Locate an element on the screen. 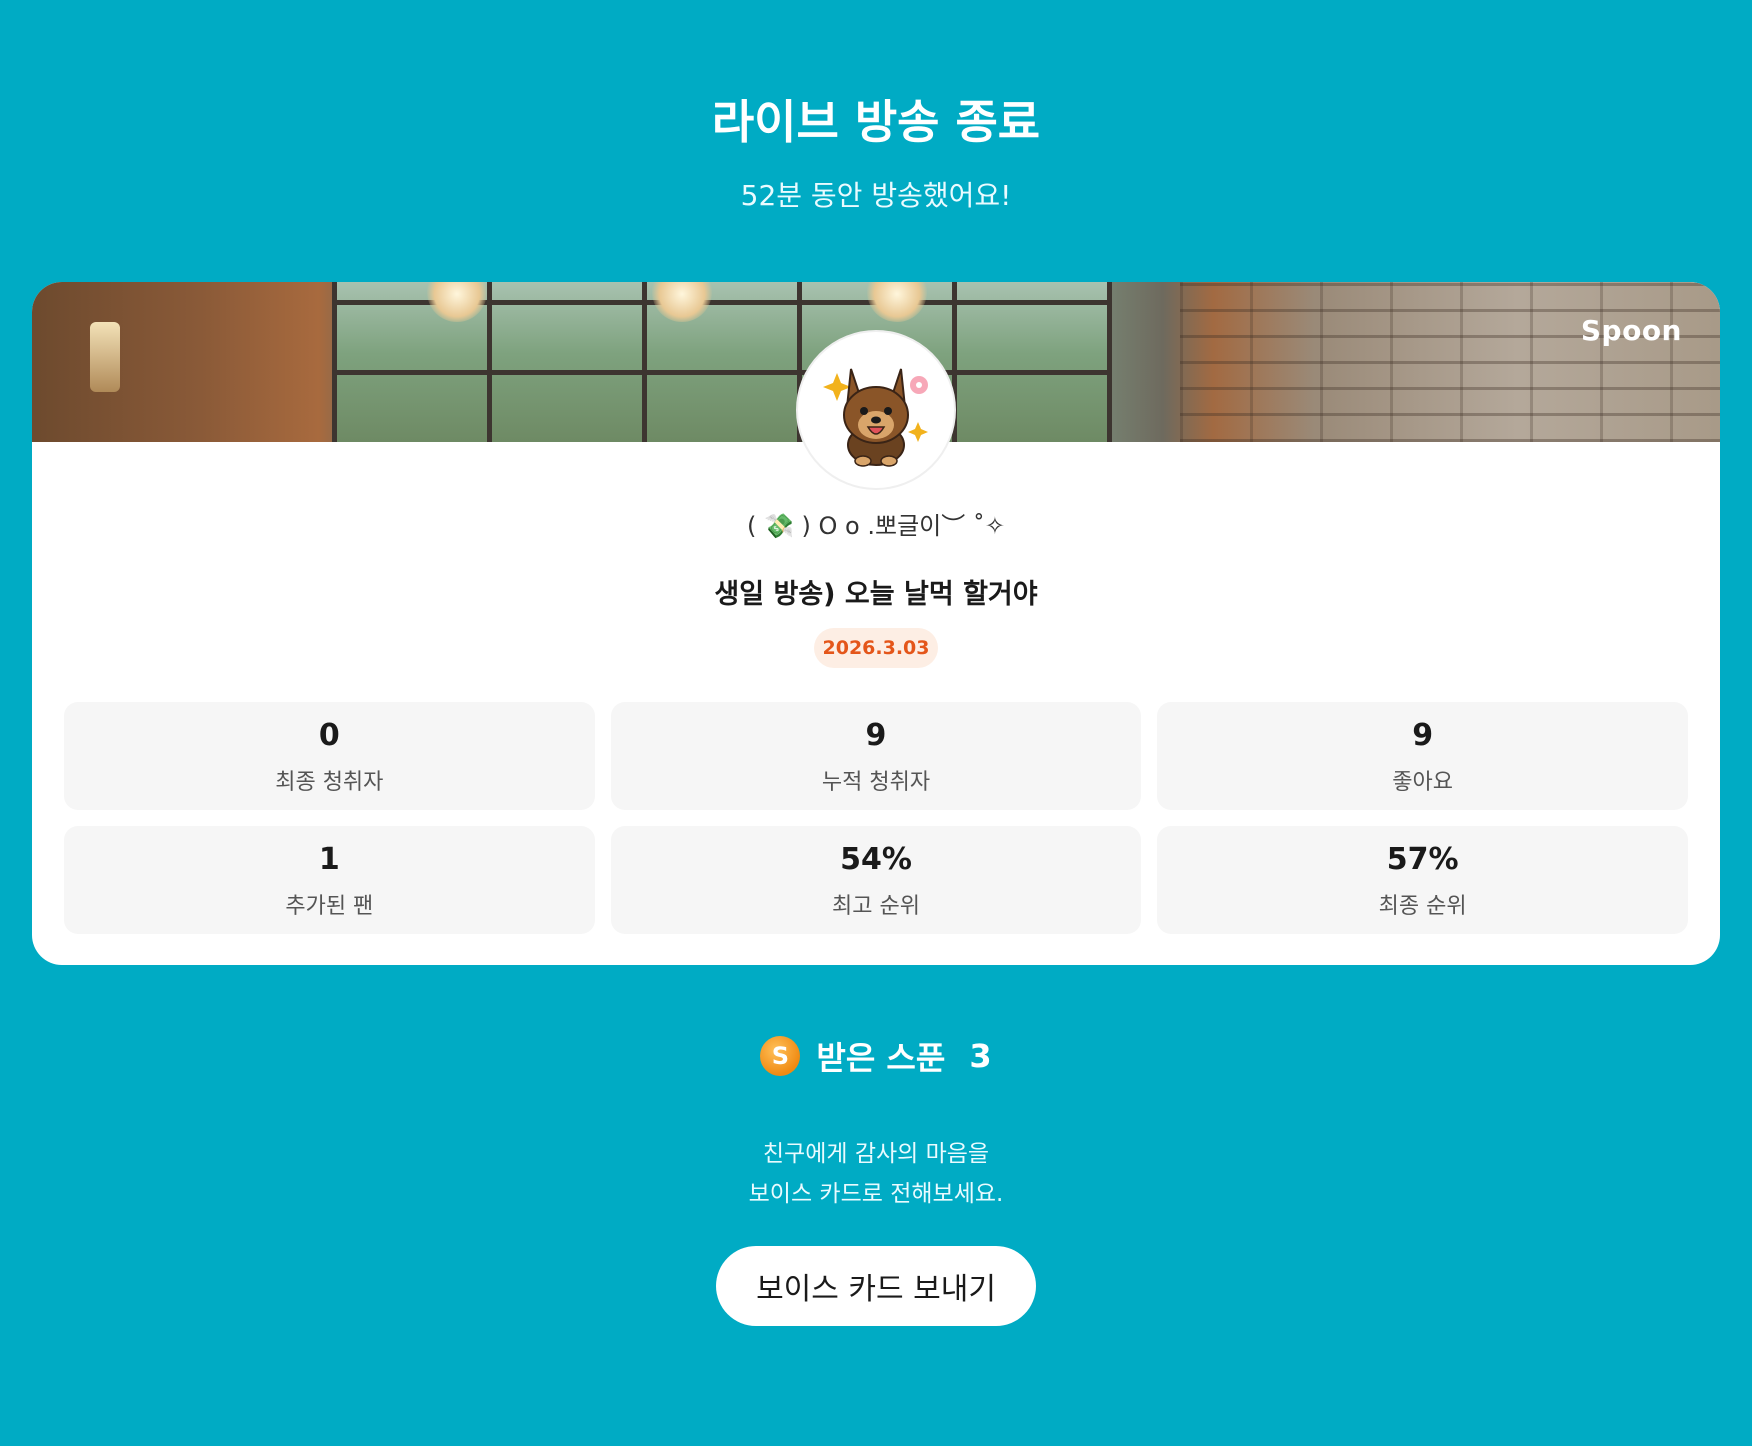 This screenshot has width=1752, height=1446. thanks-message: 친구에게 감사의 마음을 보이스 카드로 전해보세요. is located at coordinates (876, 1174).